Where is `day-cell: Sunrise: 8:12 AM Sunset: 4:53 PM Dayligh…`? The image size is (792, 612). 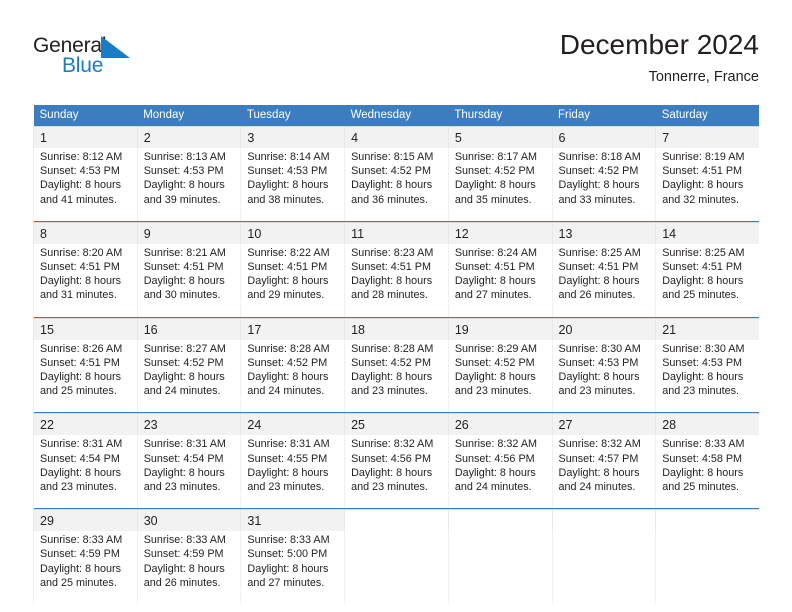 day-cell: Sunrise: 8:12 AM Sunset: 4:53 PM Dayligh… is located at coordinates (85, 184).